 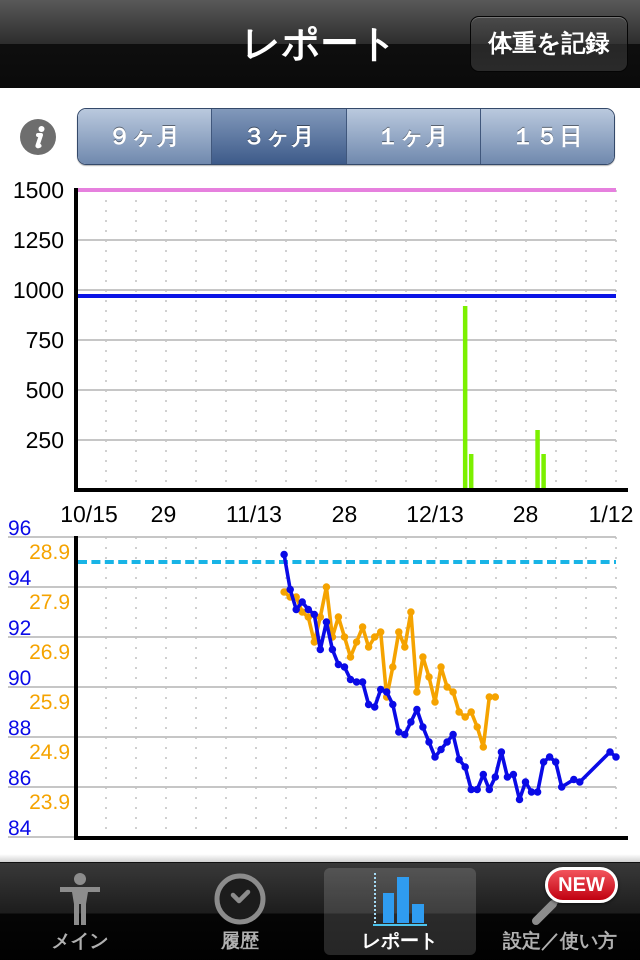 What do you see at coordinates (38, 240) in the screenshot?
I see `y-tick-label: 1250` at bounding box center [38, 240].